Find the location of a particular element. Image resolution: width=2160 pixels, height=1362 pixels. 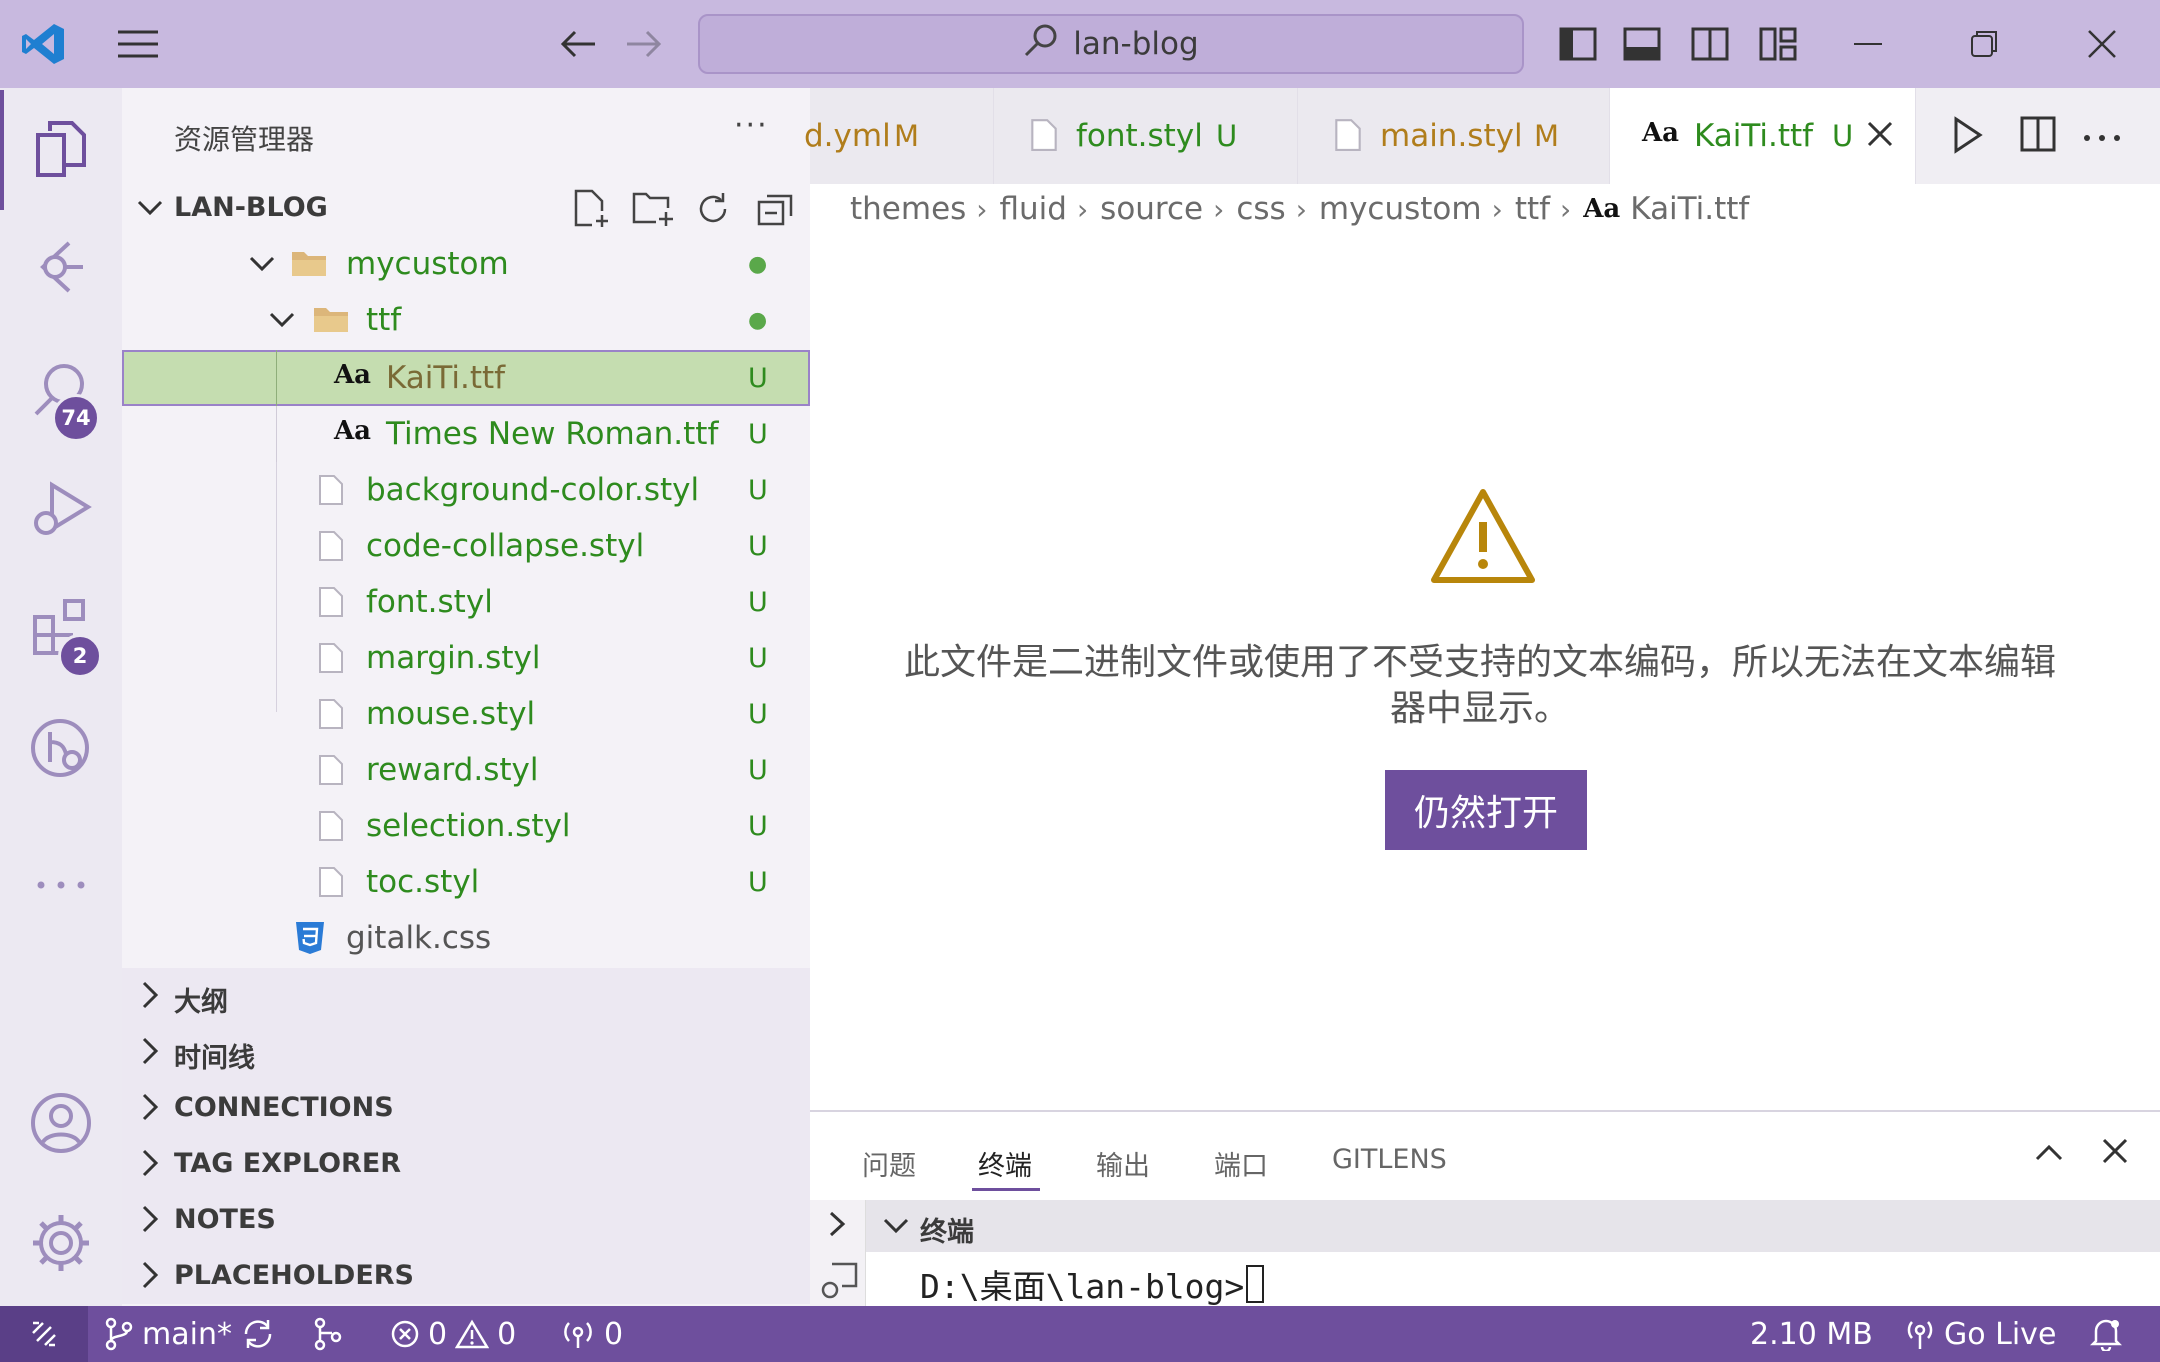

tree-file-background-color: background-color.styl U is located at coordinates (466, 490).